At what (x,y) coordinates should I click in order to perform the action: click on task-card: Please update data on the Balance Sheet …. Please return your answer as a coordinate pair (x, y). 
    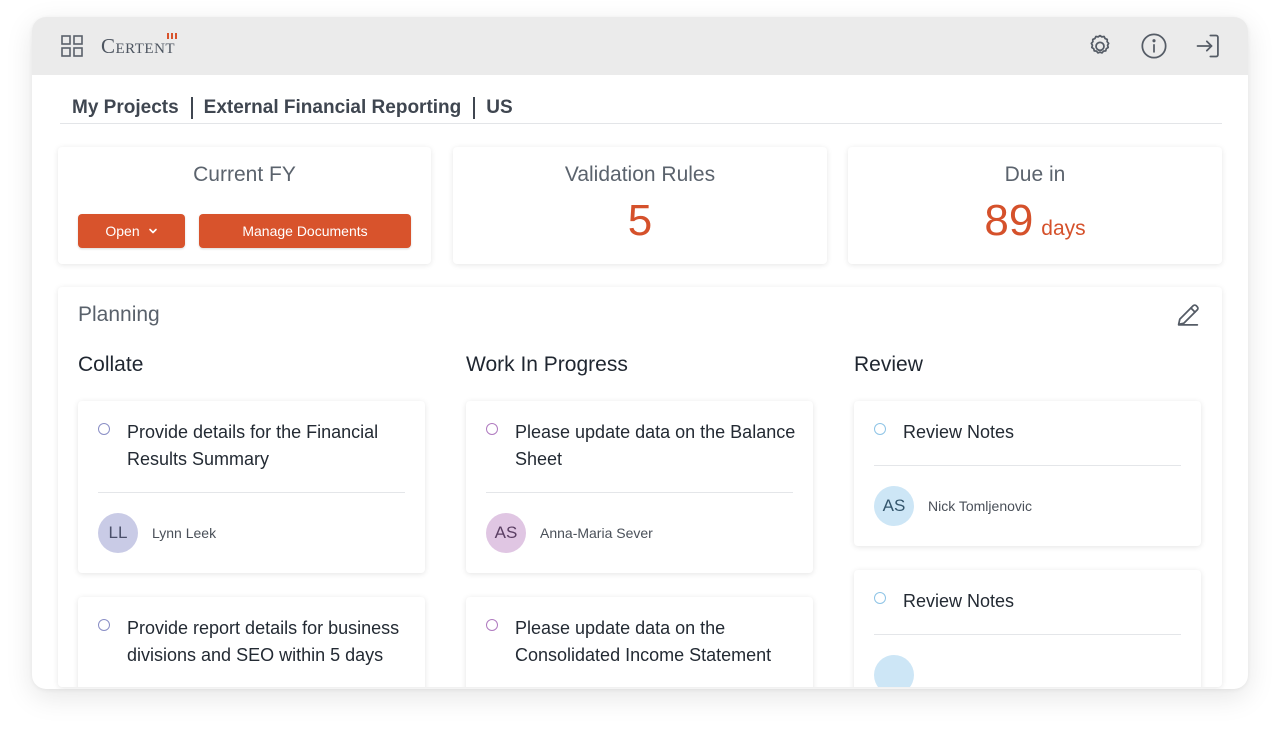
    Looking at the image, I should click on (639, 487).